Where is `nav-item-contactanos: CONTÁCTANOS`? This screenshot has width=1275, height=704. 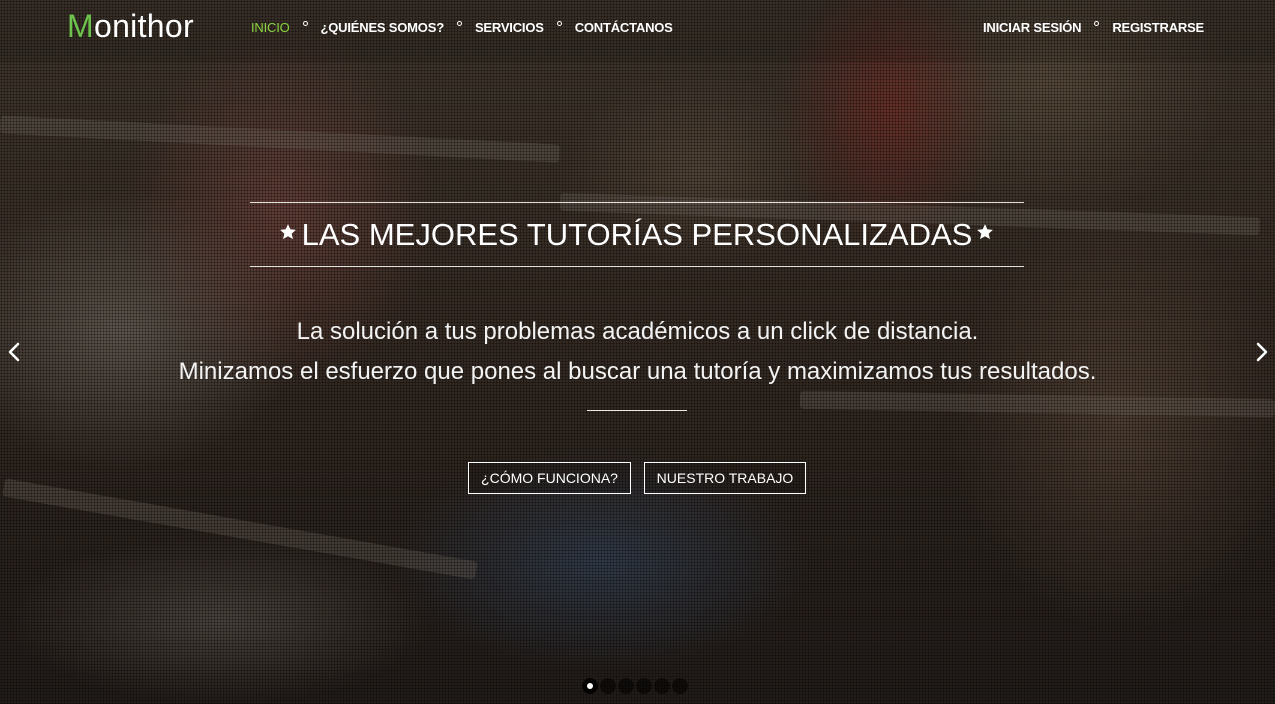
nav-item-contactanos: CONTÁCTANOS is located at coordinates (624, 27).